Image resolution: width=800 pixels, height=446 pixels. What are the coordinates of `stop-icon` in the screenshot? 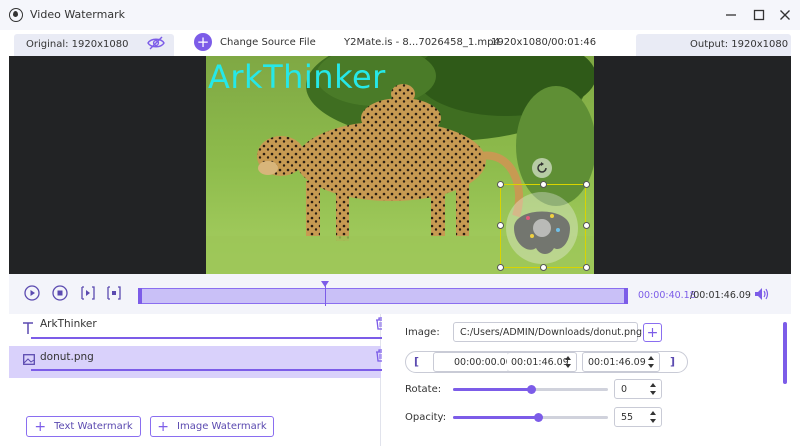 It's located at (60, 293).